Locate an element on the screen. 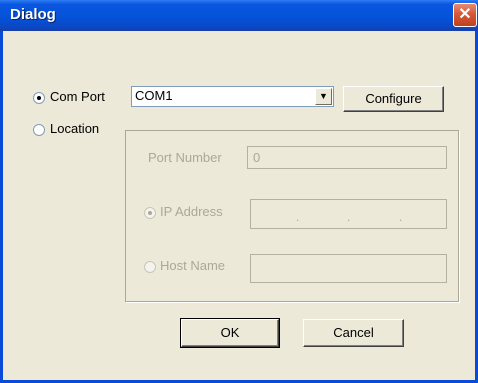 This screenshot has height=383, width=478. ok-button: OK is located at coordinates (230, 333).